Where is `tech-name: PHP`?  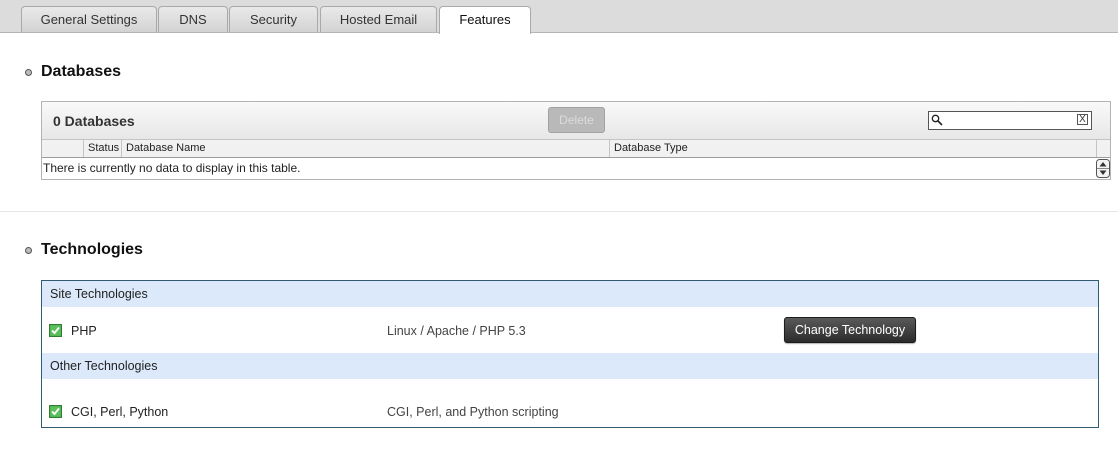
tech-name: PHP is located at coordinates (84, 331).